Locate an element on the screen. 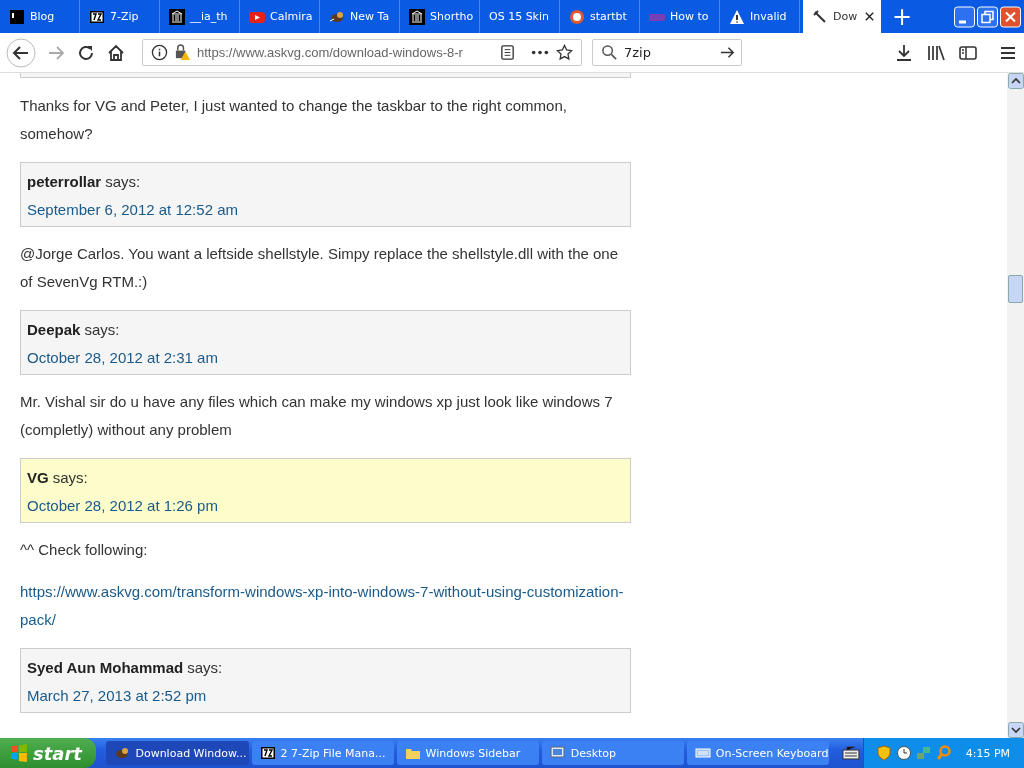 The height and width of the screenshot is (768, 1024). home-icon is located at coordinates (116, 52).